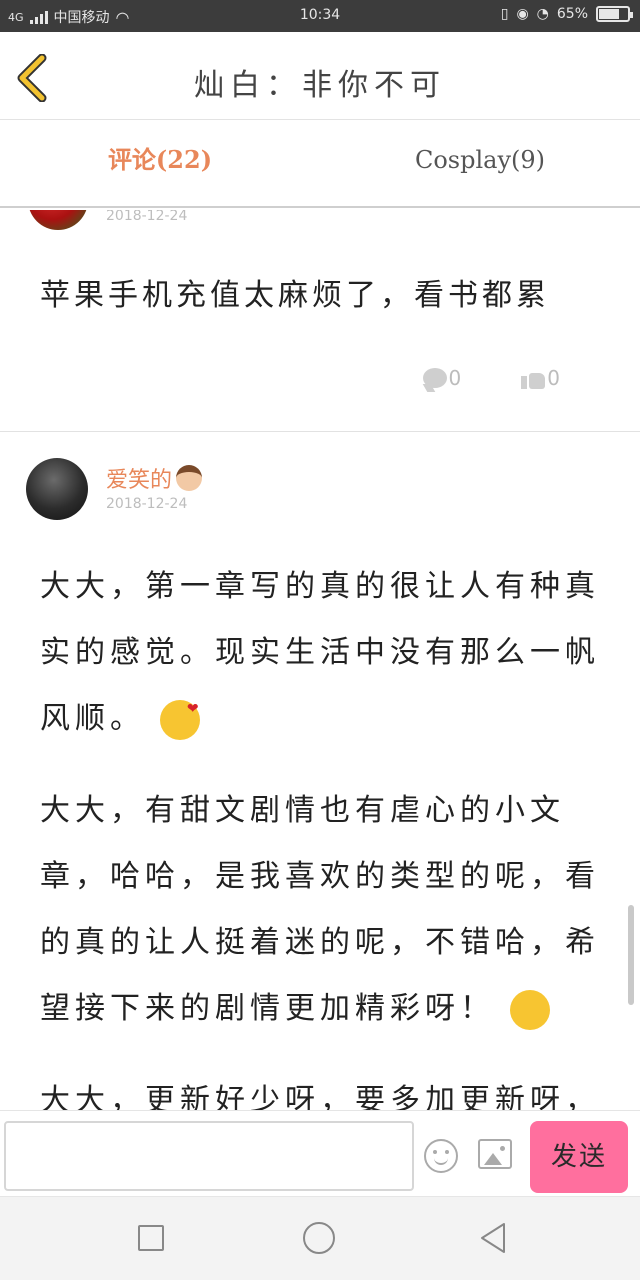 This screenshot has width=640, height=1280. What do you see at coordinates (209, 1156) in the screenshot?
I see `comment-input` at bounding box center [209, 1156].